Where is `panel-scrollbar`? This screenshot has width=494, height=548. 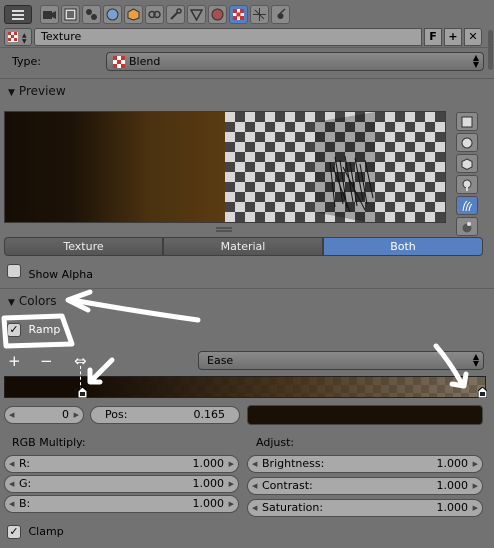 panel-scrollbar is located at coordinates (490, 50).